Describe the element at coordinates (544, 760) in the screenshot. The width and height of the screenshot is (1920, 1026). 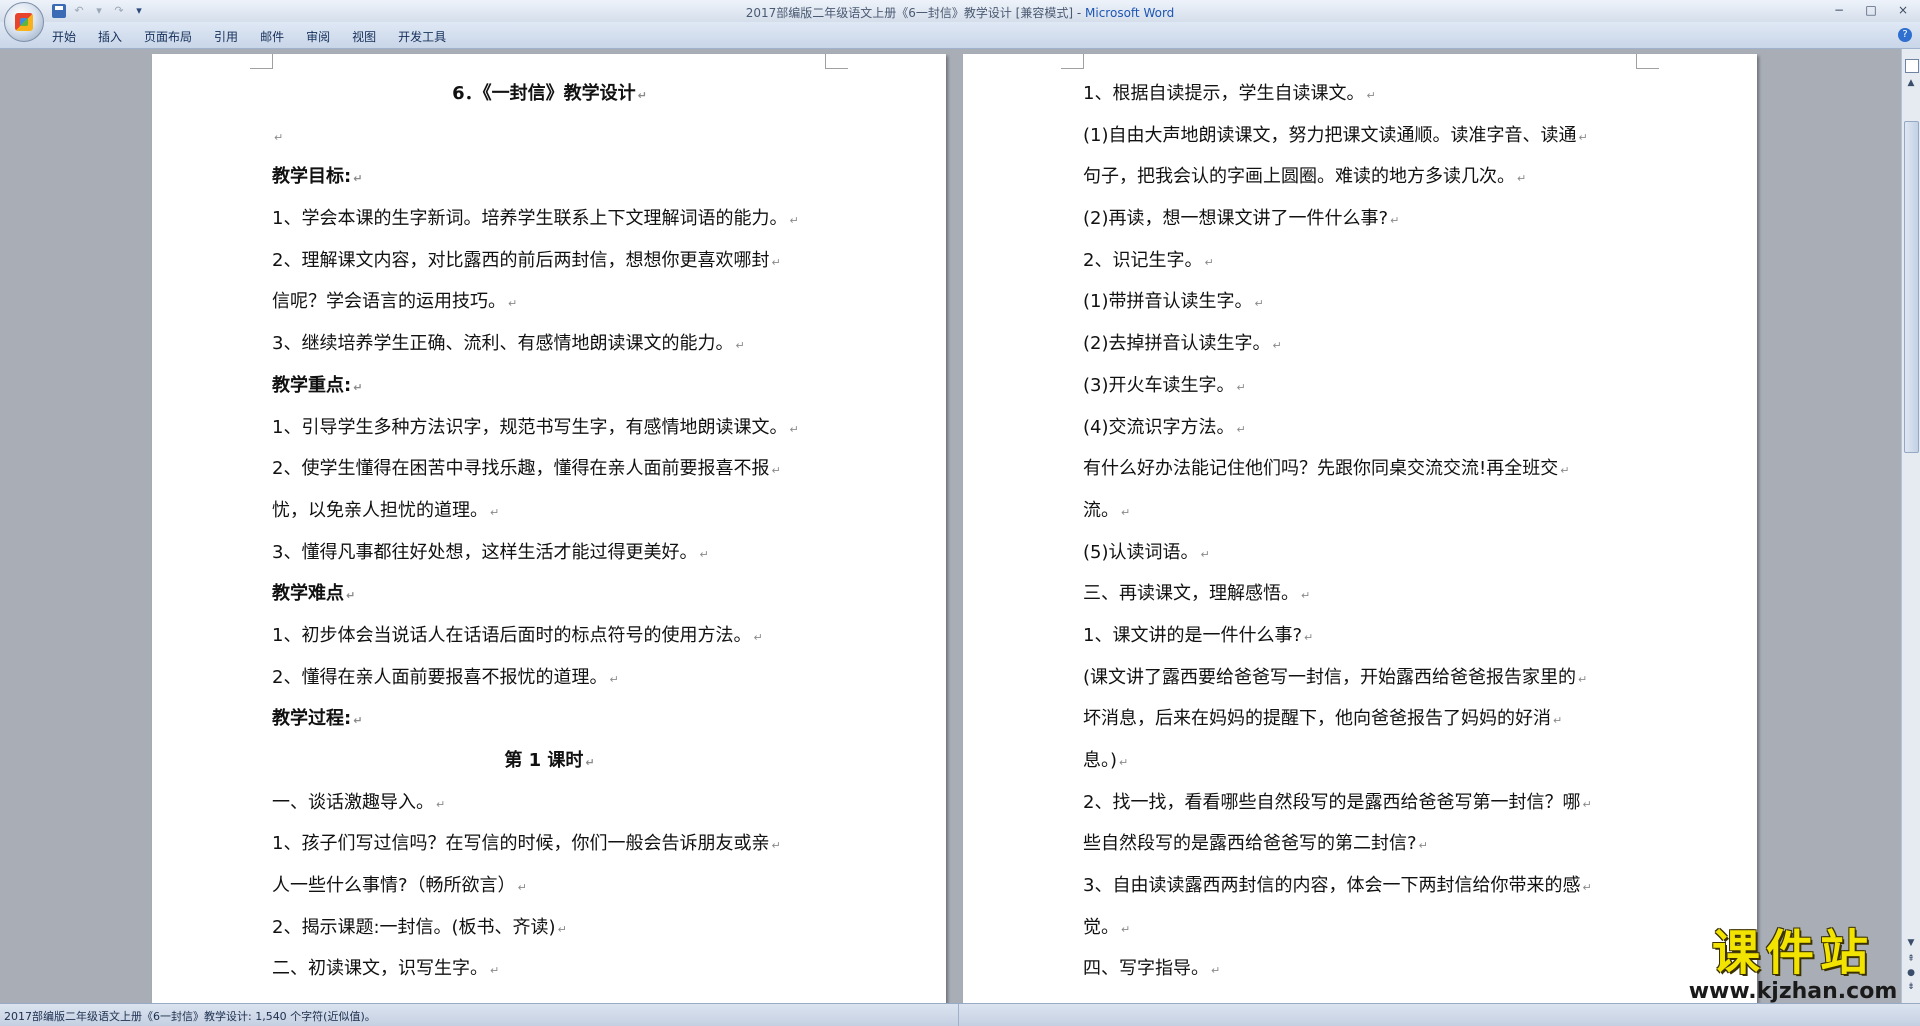
I see `line-text: 第 1 课时` at that location.